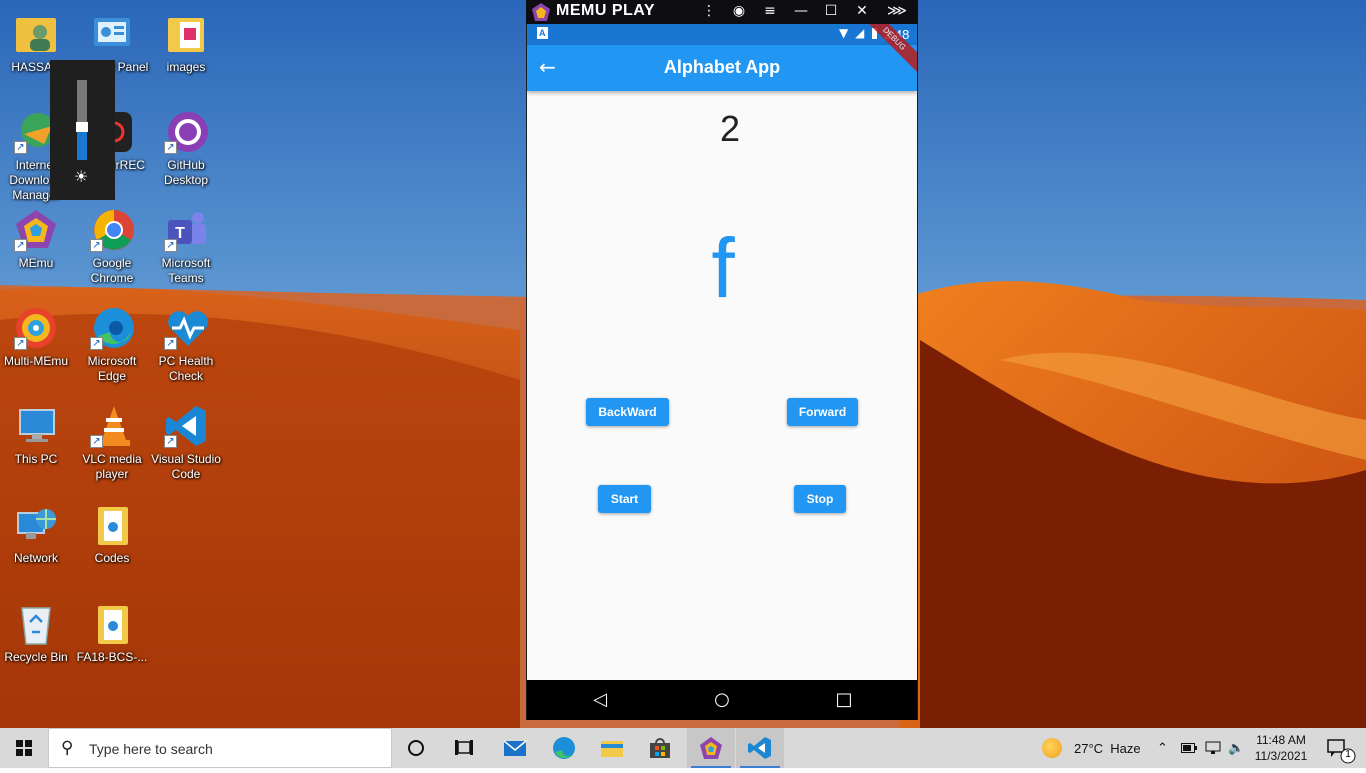 The width and height of the screenshot is (1366, 773). What do you see at coordinates (722, 34) in the screenshot?
I see `android-status-bar: A ▼ ◢ 2:48` at bounding box center [722, 34].